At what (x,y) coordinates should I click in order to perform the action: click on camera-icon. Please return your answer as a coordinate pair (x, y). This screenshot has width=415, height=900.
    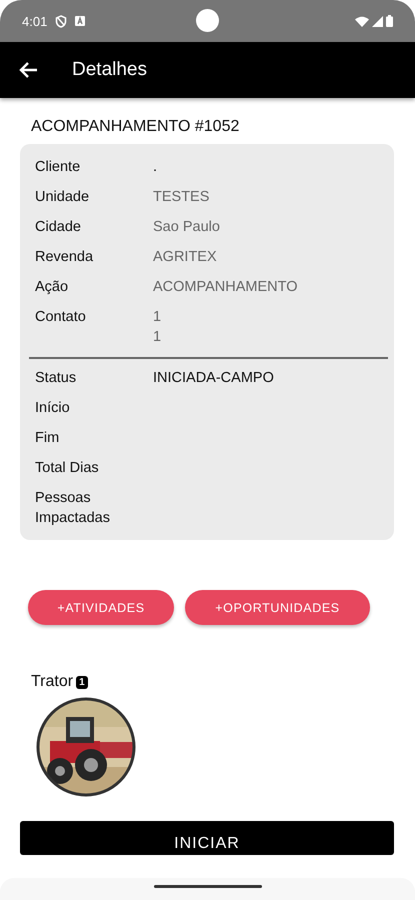
    Looking at the image, I should click on (207, 20).